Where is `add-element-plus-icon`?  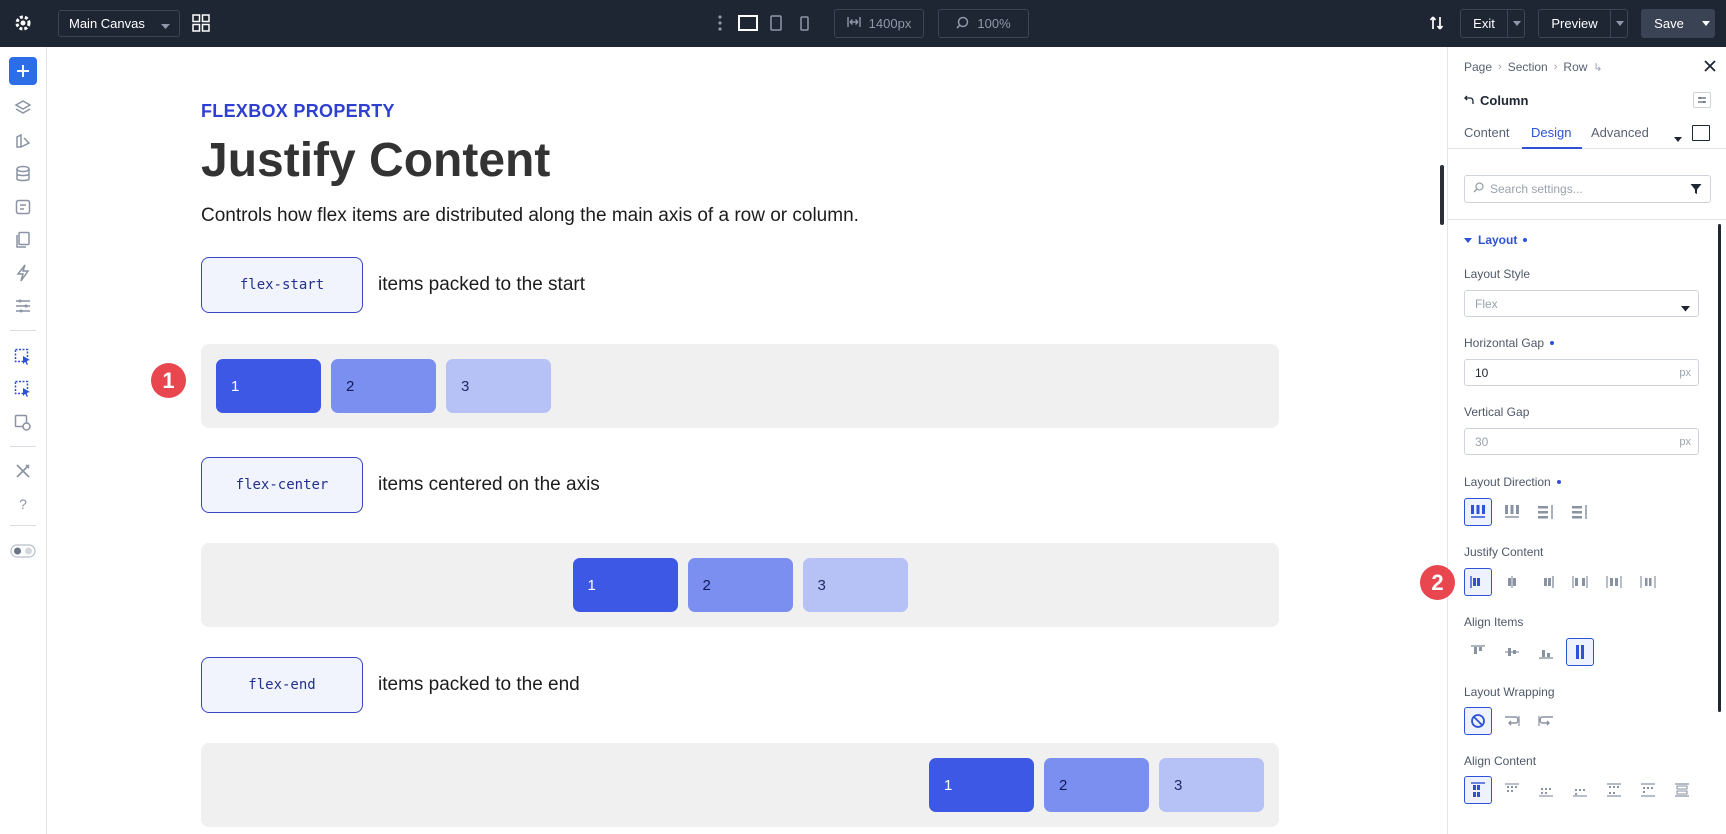 add-element-plus-icon is located at coordinates (23, 71).